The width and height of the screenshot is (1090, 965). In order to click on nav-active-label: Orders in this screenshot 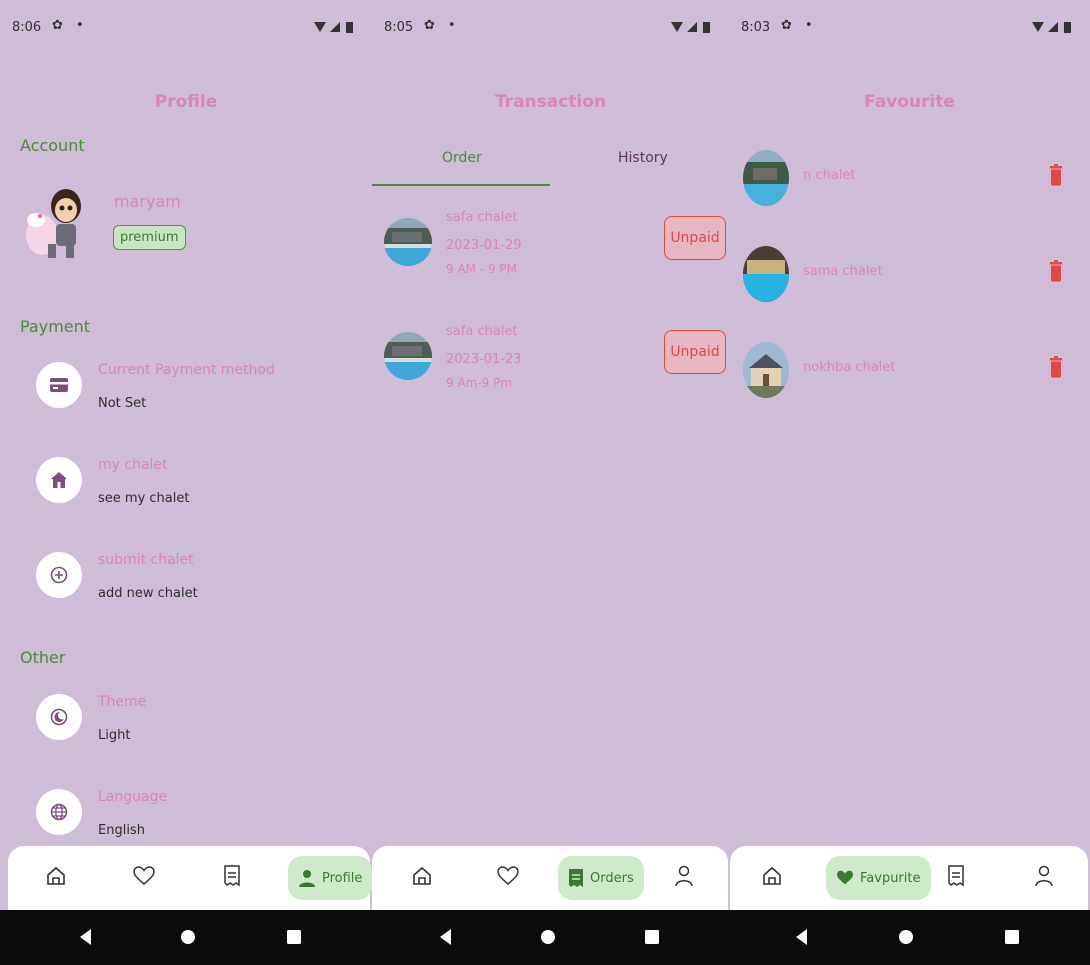, I will do `click(612, 878)`.